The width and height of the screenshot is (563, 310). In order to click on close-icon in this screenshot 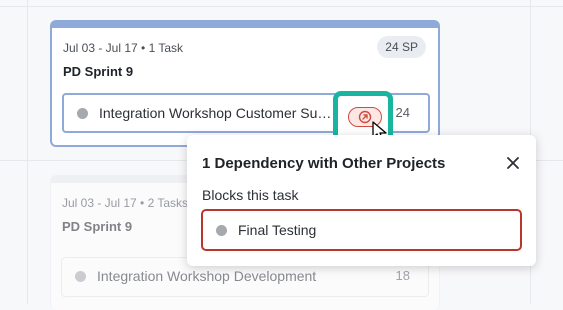, I will do `click(513, 163)`.